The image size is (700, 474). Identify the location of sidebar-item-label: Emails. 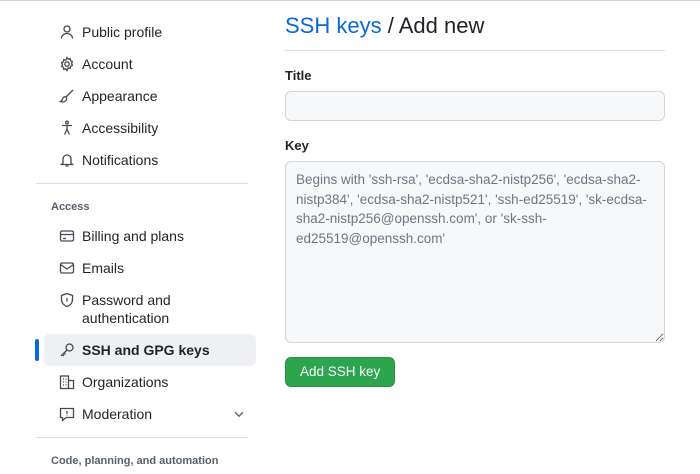
(103, 268).